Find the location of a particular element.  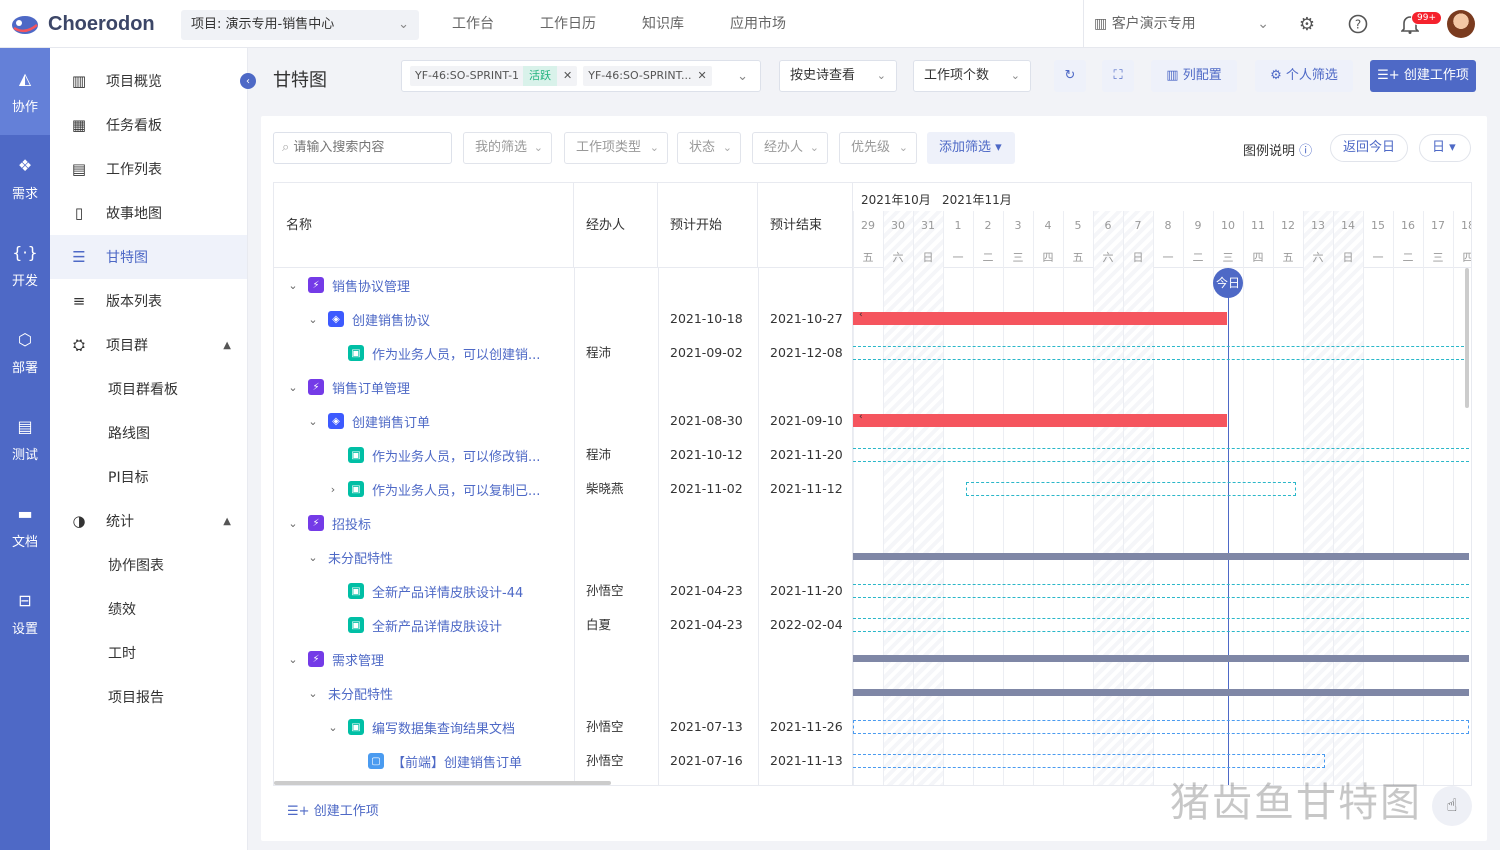

rail-item-deploy: ⬡ 部署 is located at coordinates (25, 352).